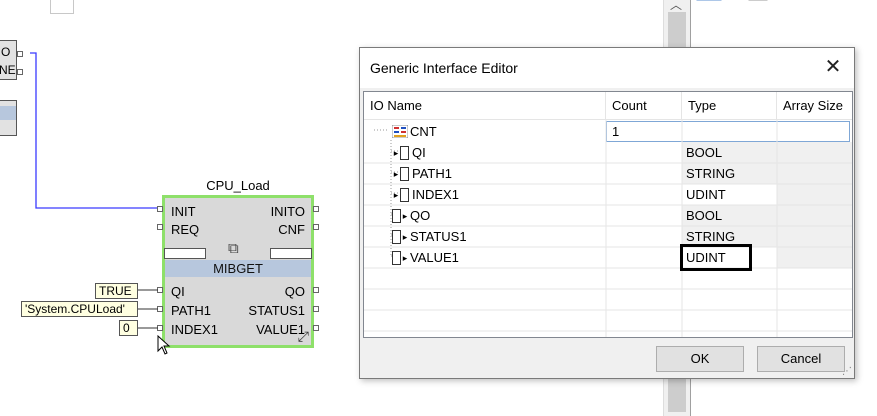 This screenshot has height=416, width=877. I want to click on resize-icon: ⤢, so click(303, 336).